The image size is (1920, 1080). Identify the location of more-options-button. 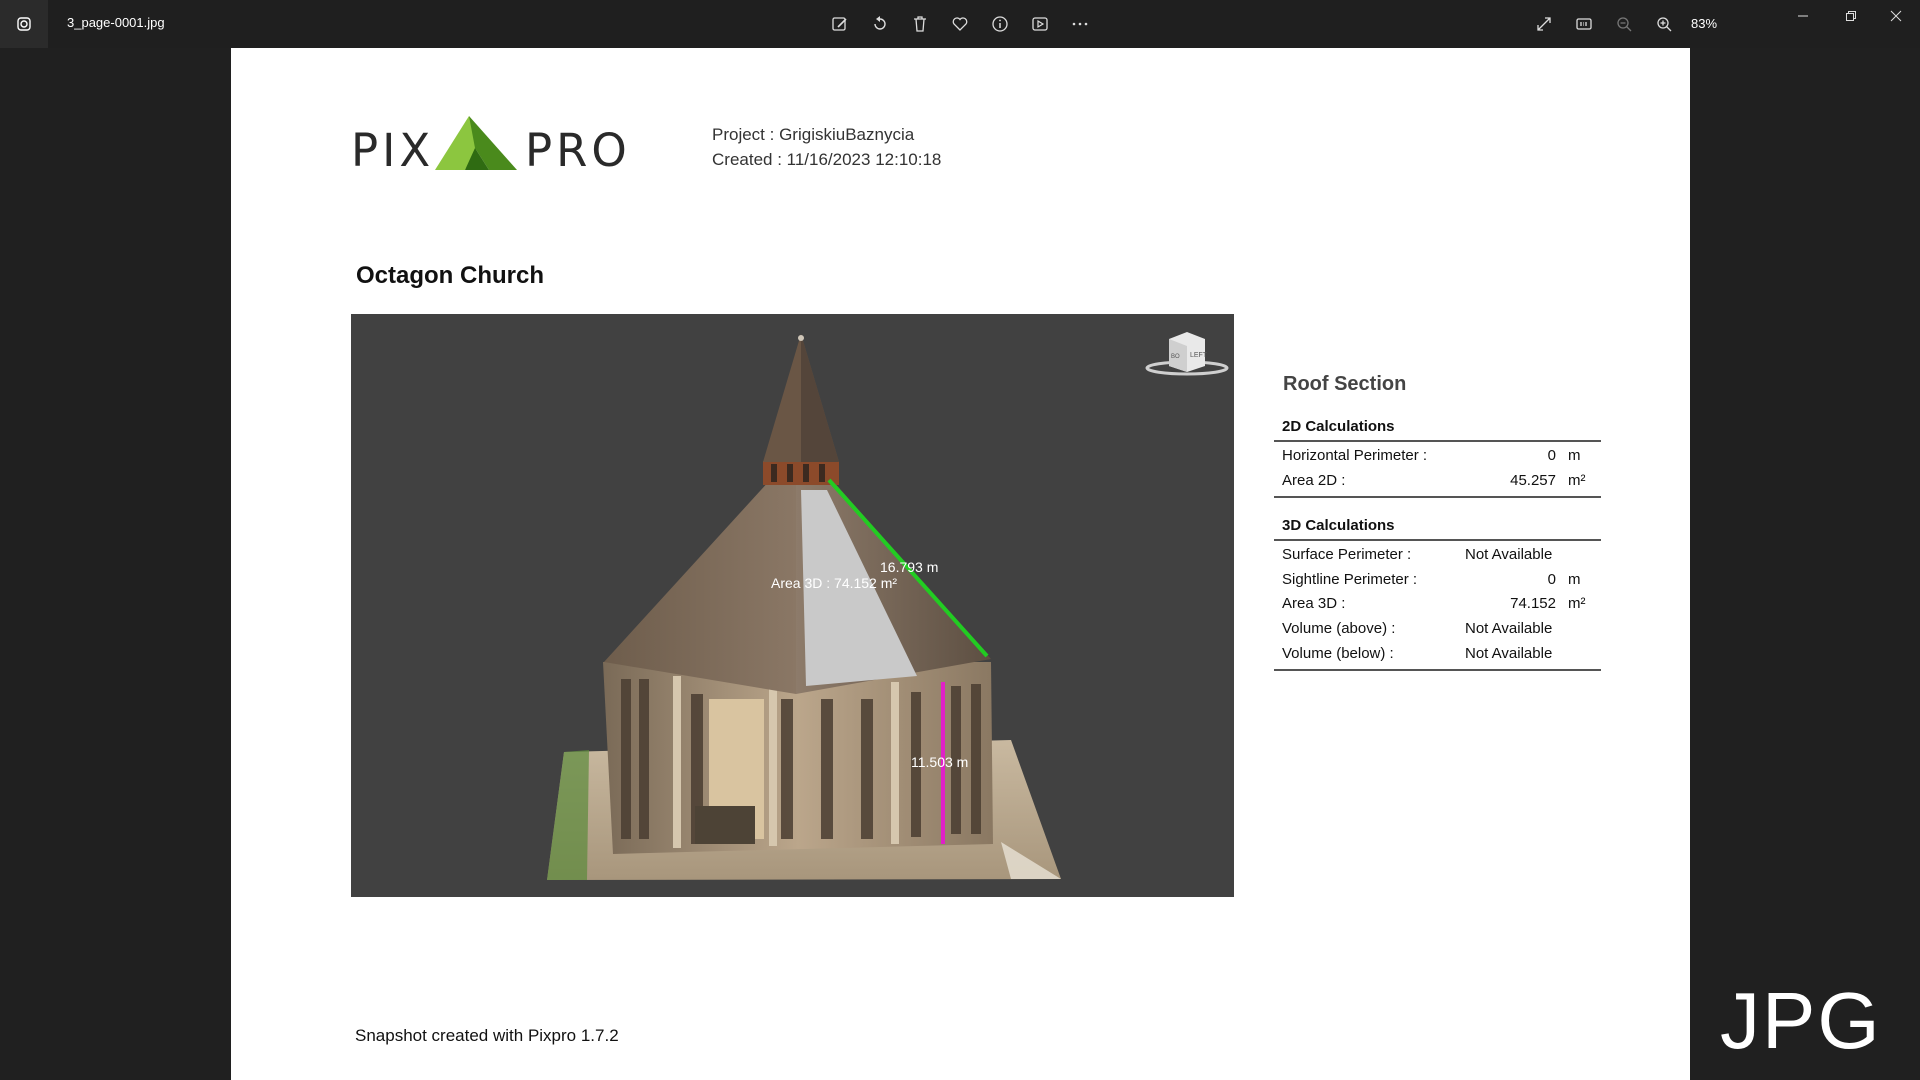
(1080, 24).